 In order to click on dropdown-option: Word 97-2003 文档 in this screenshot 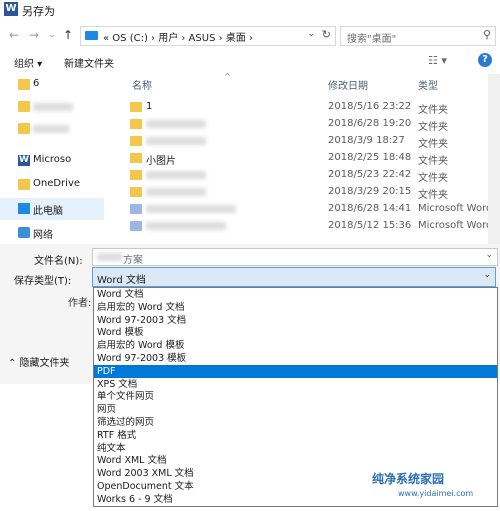, I will do `click(295, 320)`.